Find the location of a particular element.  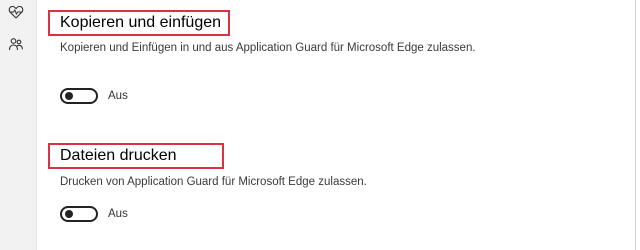

section-title-print-files: Dateien drucken is located at coordinates (118, 155).